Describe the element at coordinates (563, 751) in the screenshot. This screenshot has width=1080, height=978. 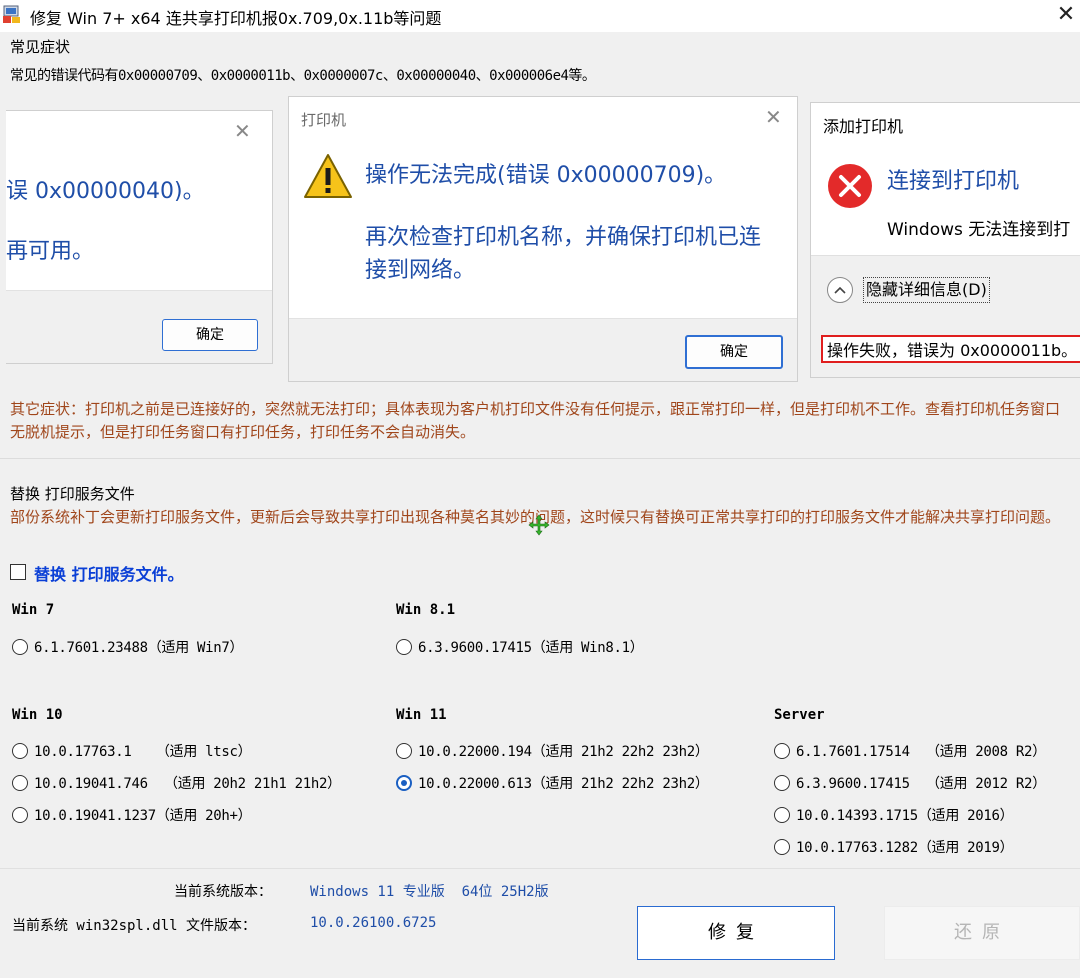
I see `option-win11-1: 10.0.22000.194（适用 21h2 22h2 23h2）` at that location.